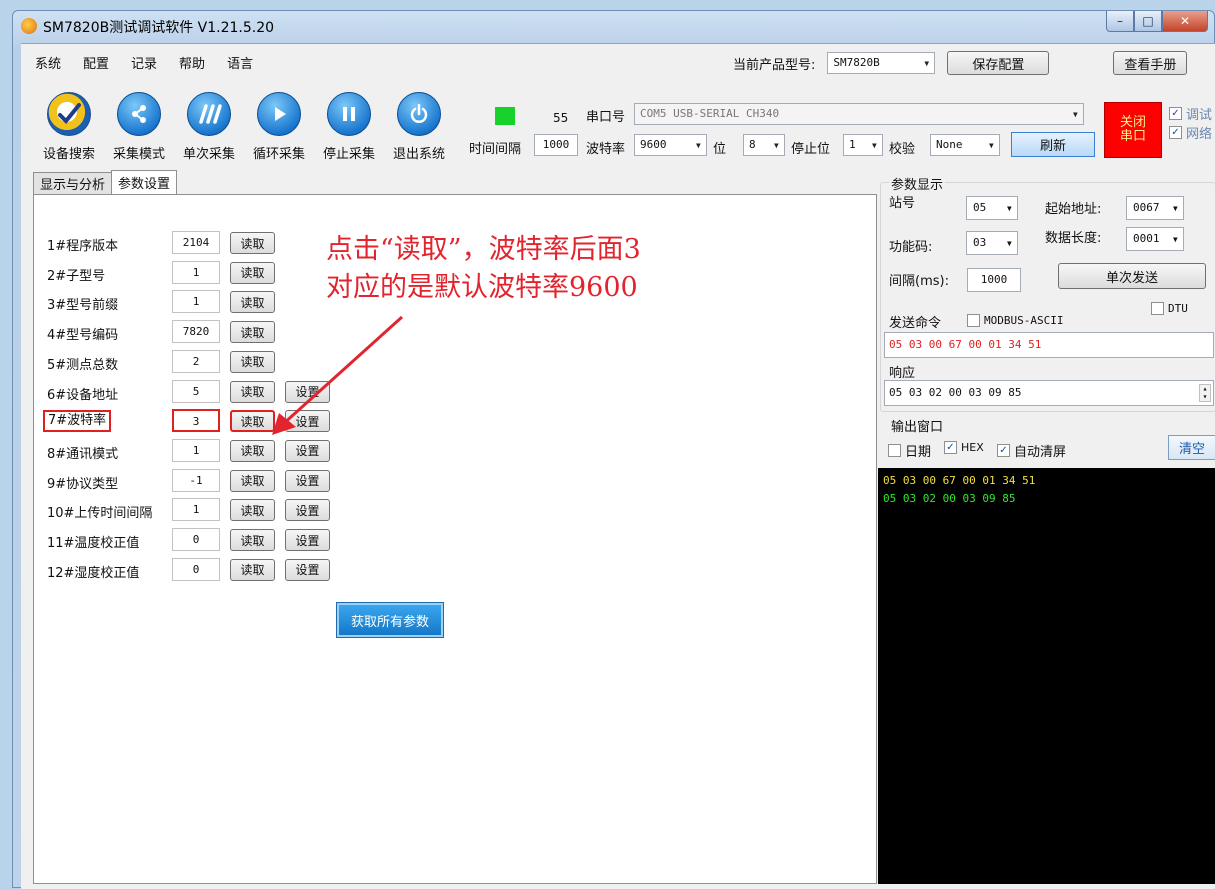 This screenshot has width=1215, height=890. I want to click on response-value: 05 03 02 00 03 09 85, so click(955, 392).